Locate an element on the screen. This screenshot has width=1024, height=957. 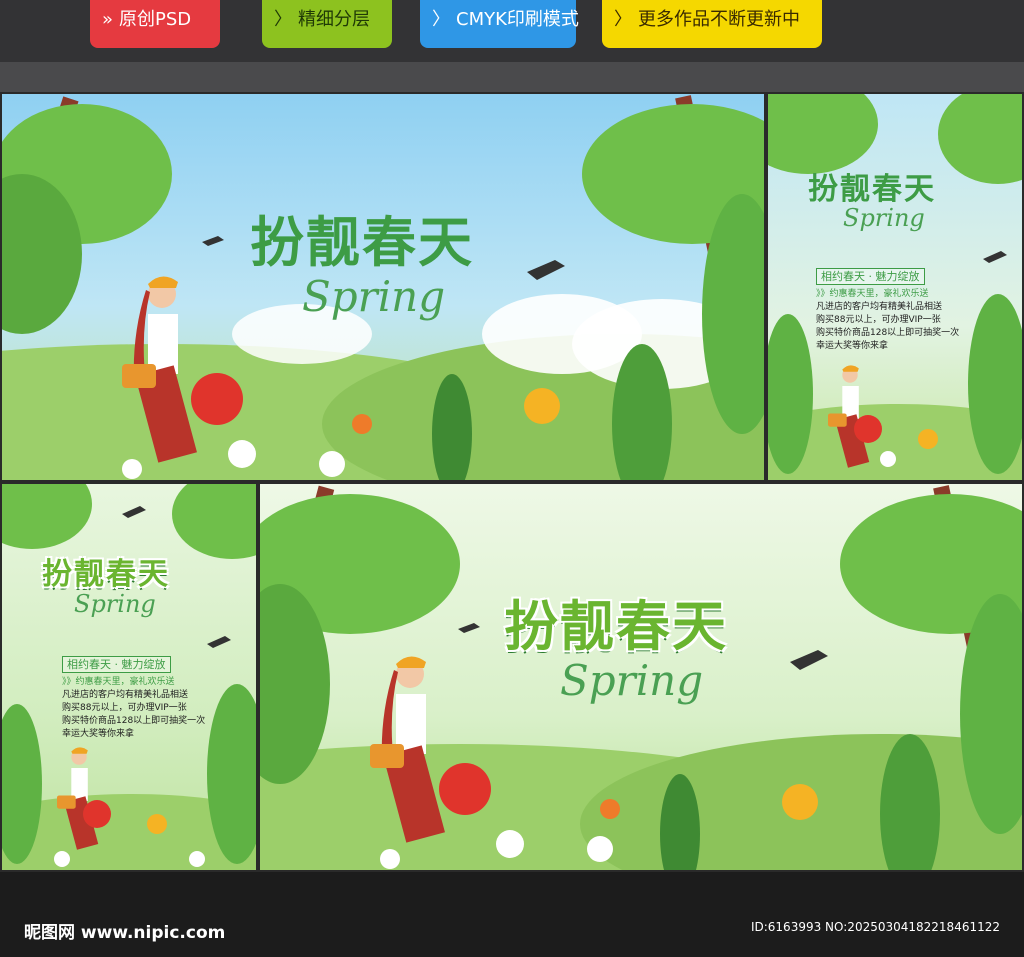
site-logo: 昵图网 www.nipic.com is located at coordinates (125, 933).